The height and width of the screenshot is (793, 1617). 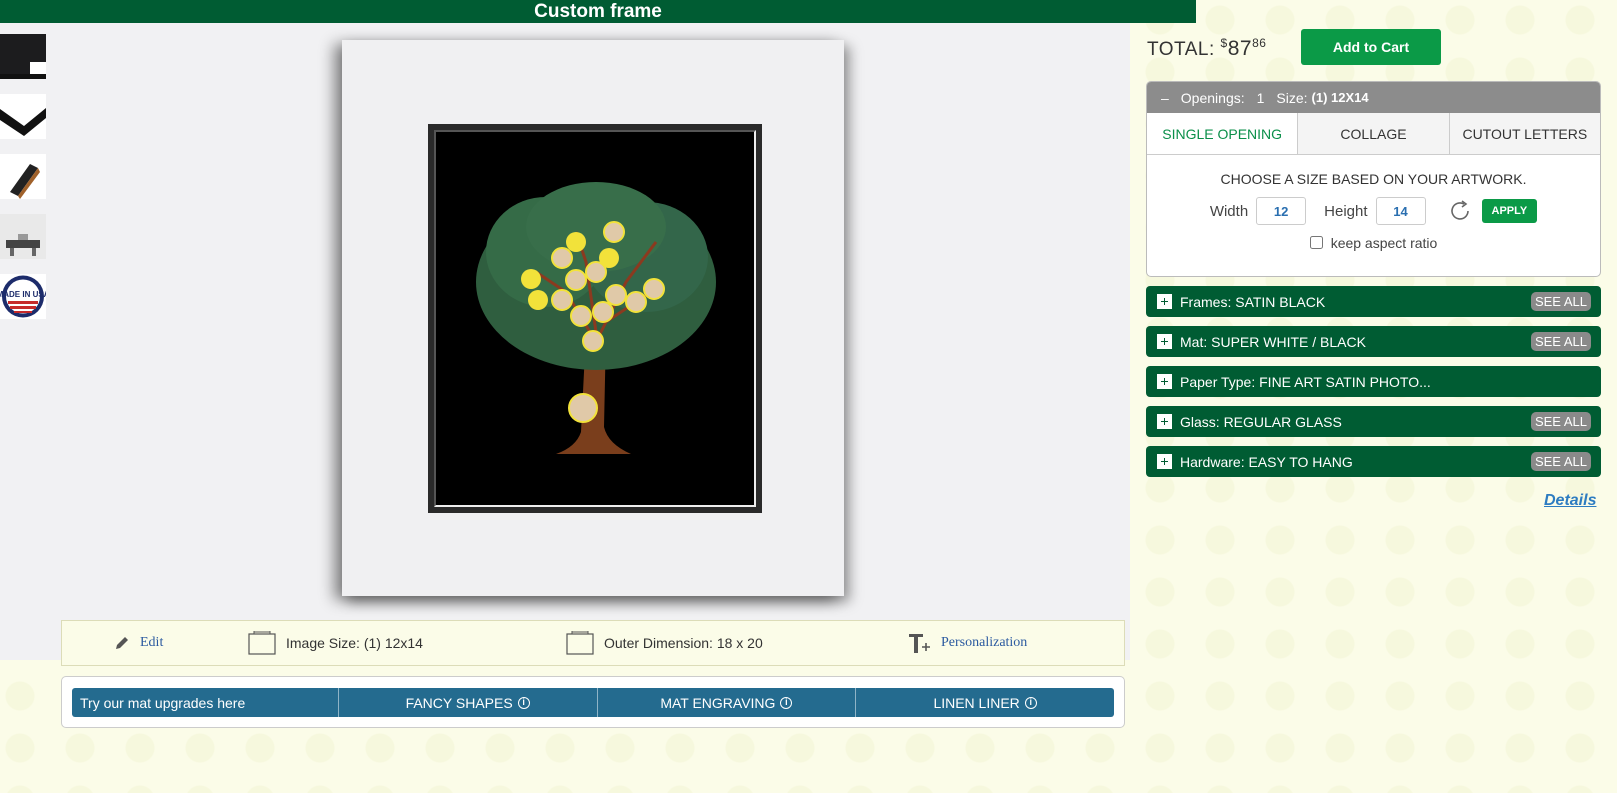 I want to click on size-value: (1) 12X14, so click(x=1340, y=97).